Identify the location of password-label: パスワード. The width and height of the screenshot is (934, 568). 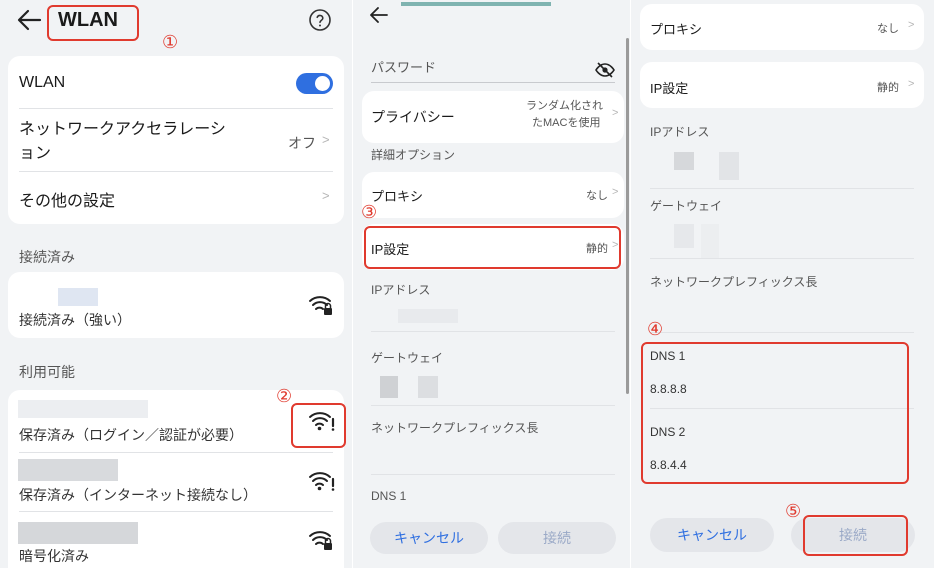
(404, 67).